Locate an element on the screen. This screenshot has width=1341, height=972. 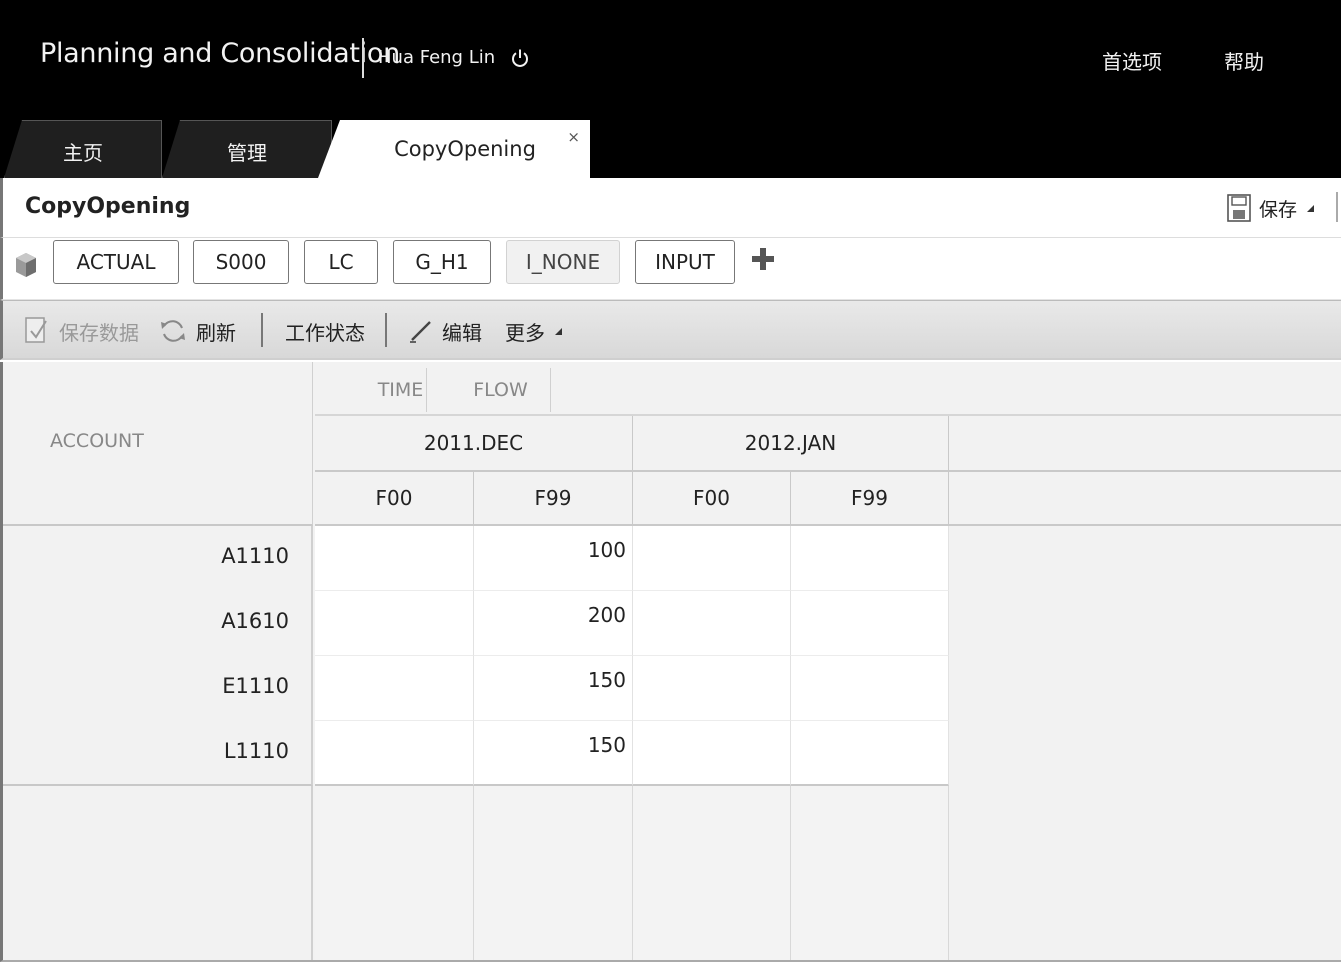
page-title: CopyOpening is located at coordinates (108, 206).